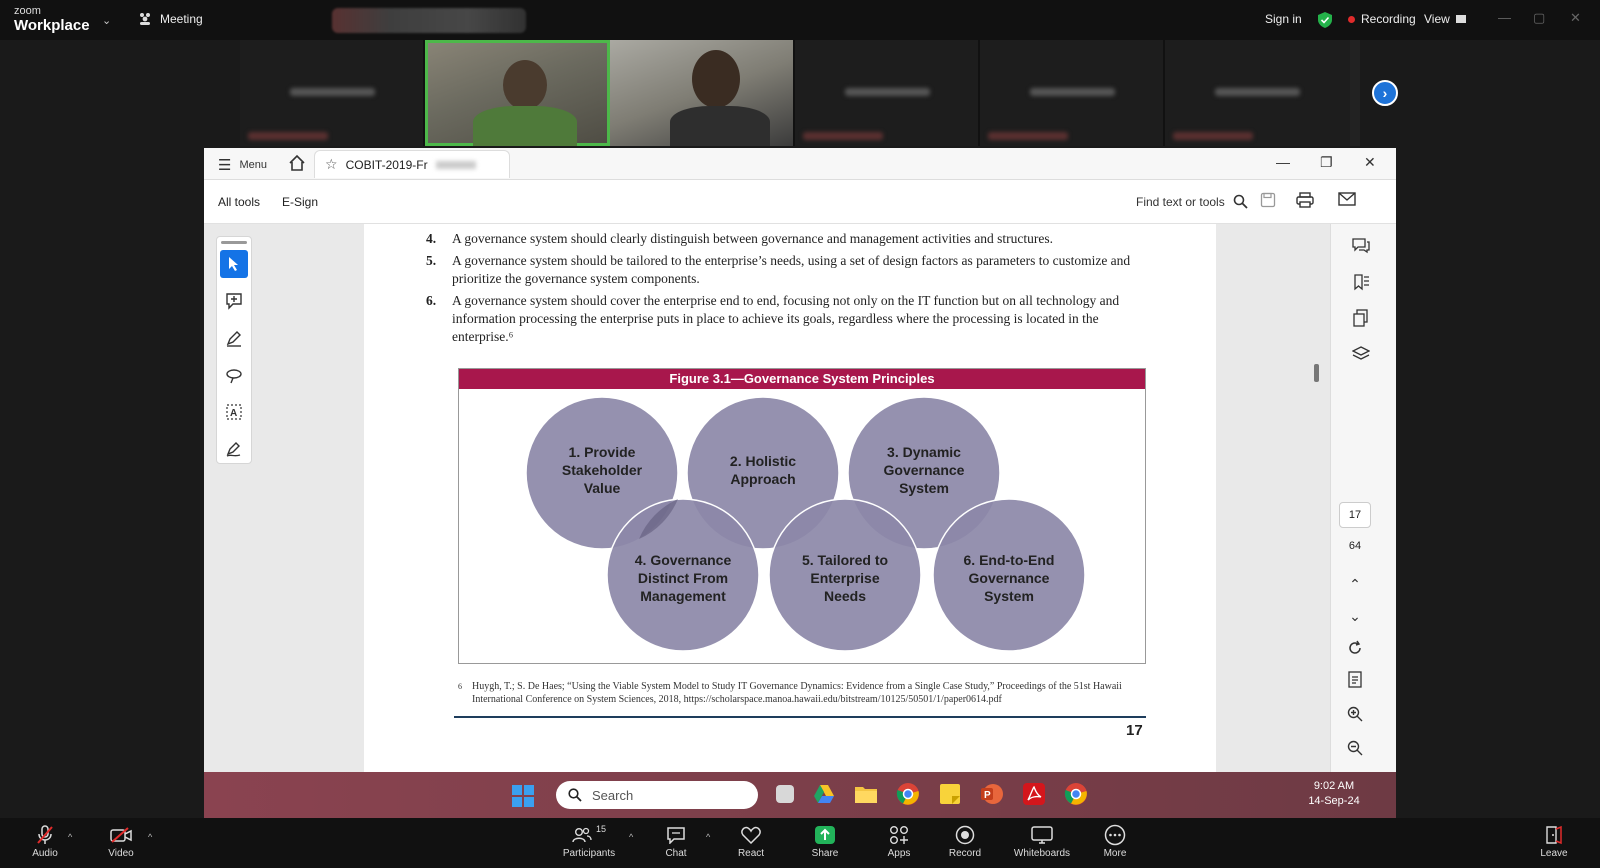 This screenshot has height=868, width=1600. What do you see at coordinates (331, 164) in the screenshot?
I see `star-icon: ☆` at bounding box center [331, 164].